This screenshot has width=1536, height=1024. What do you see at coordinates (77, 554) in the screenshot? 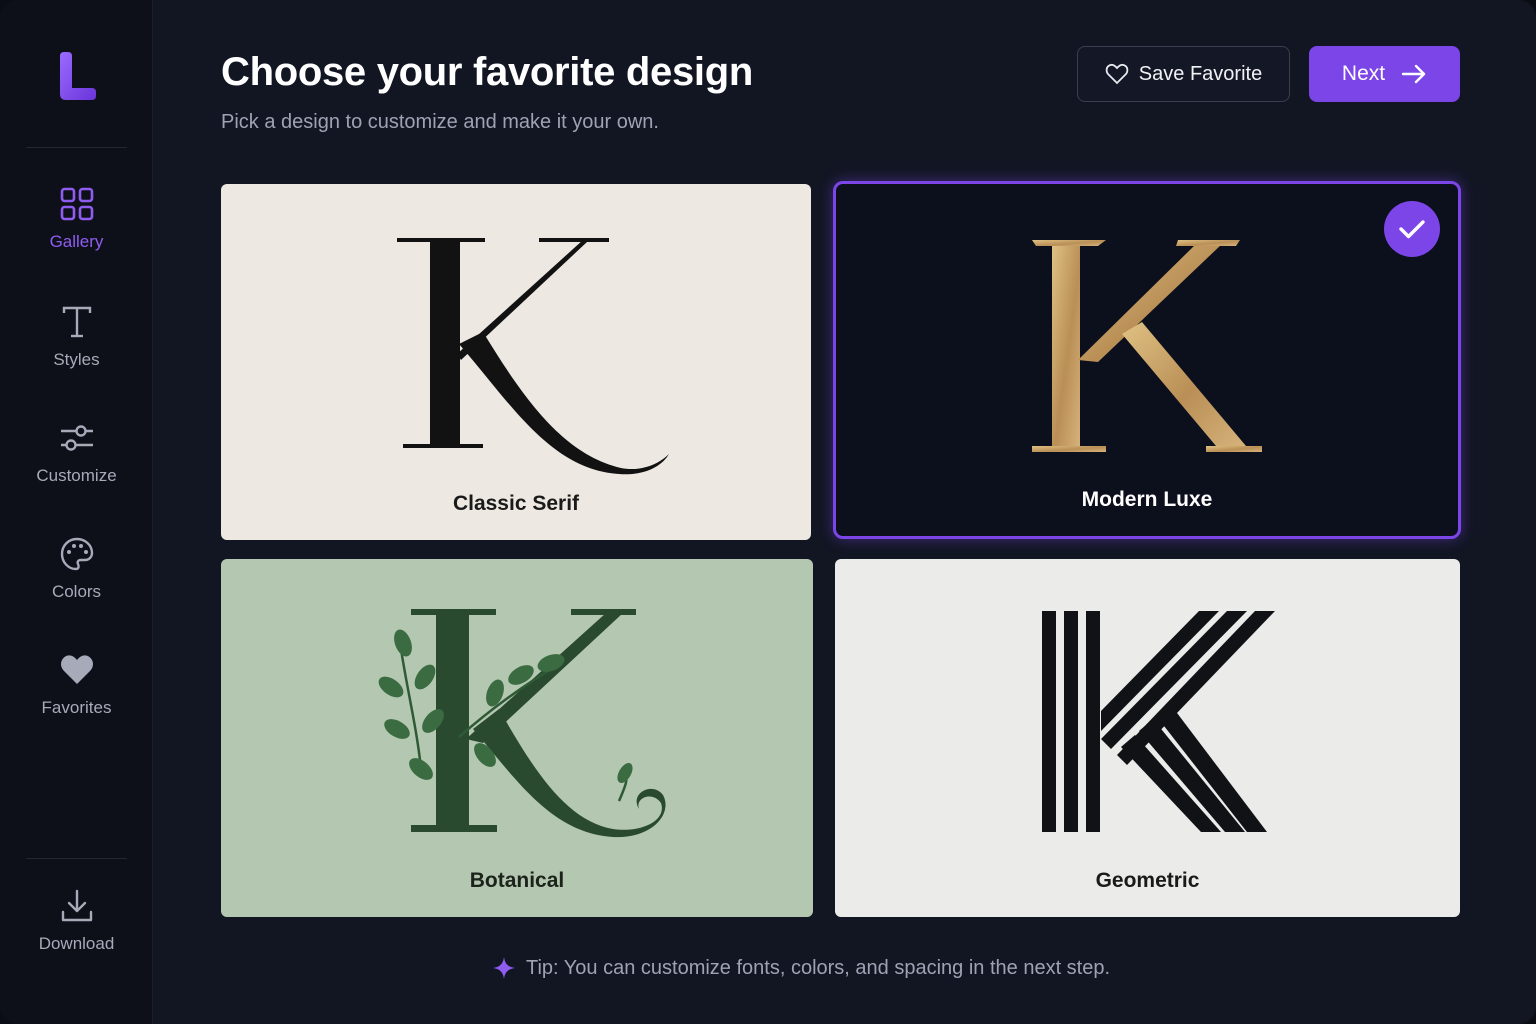
I see `palette-icon` at bounding box center [77, 554].